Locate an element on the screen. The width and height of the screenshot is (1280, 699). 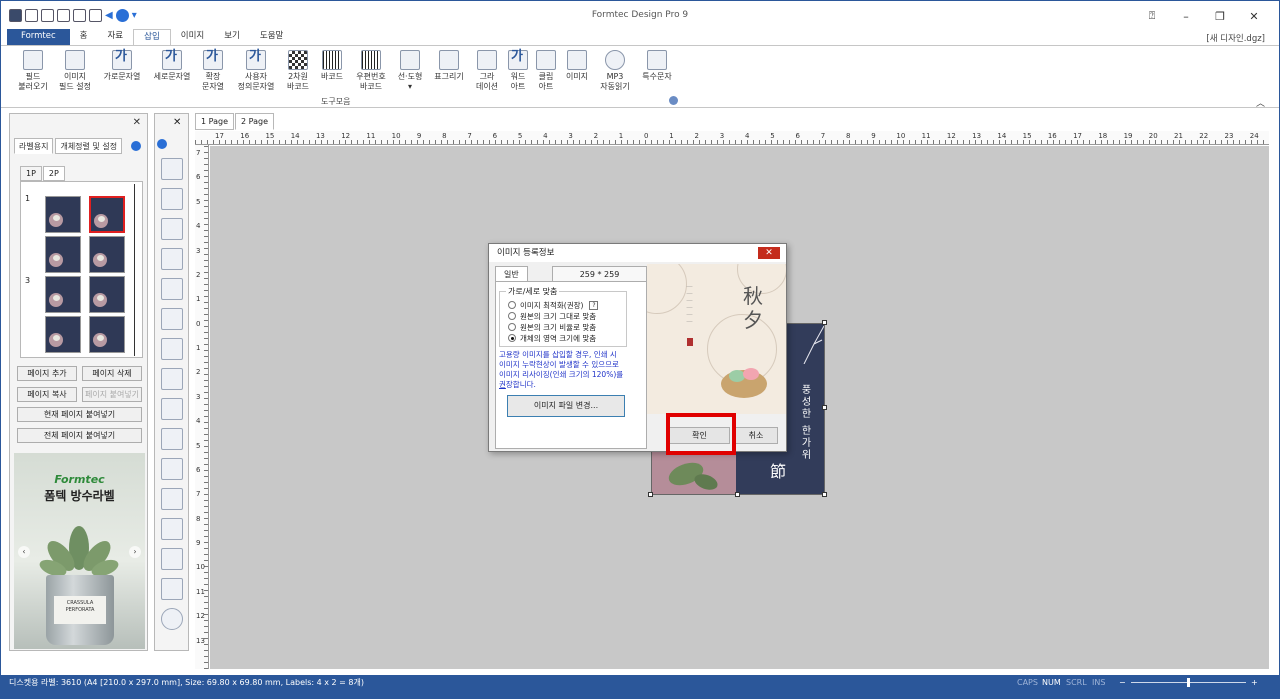
field-load-tool-icon is located at coordinates (172, 169).